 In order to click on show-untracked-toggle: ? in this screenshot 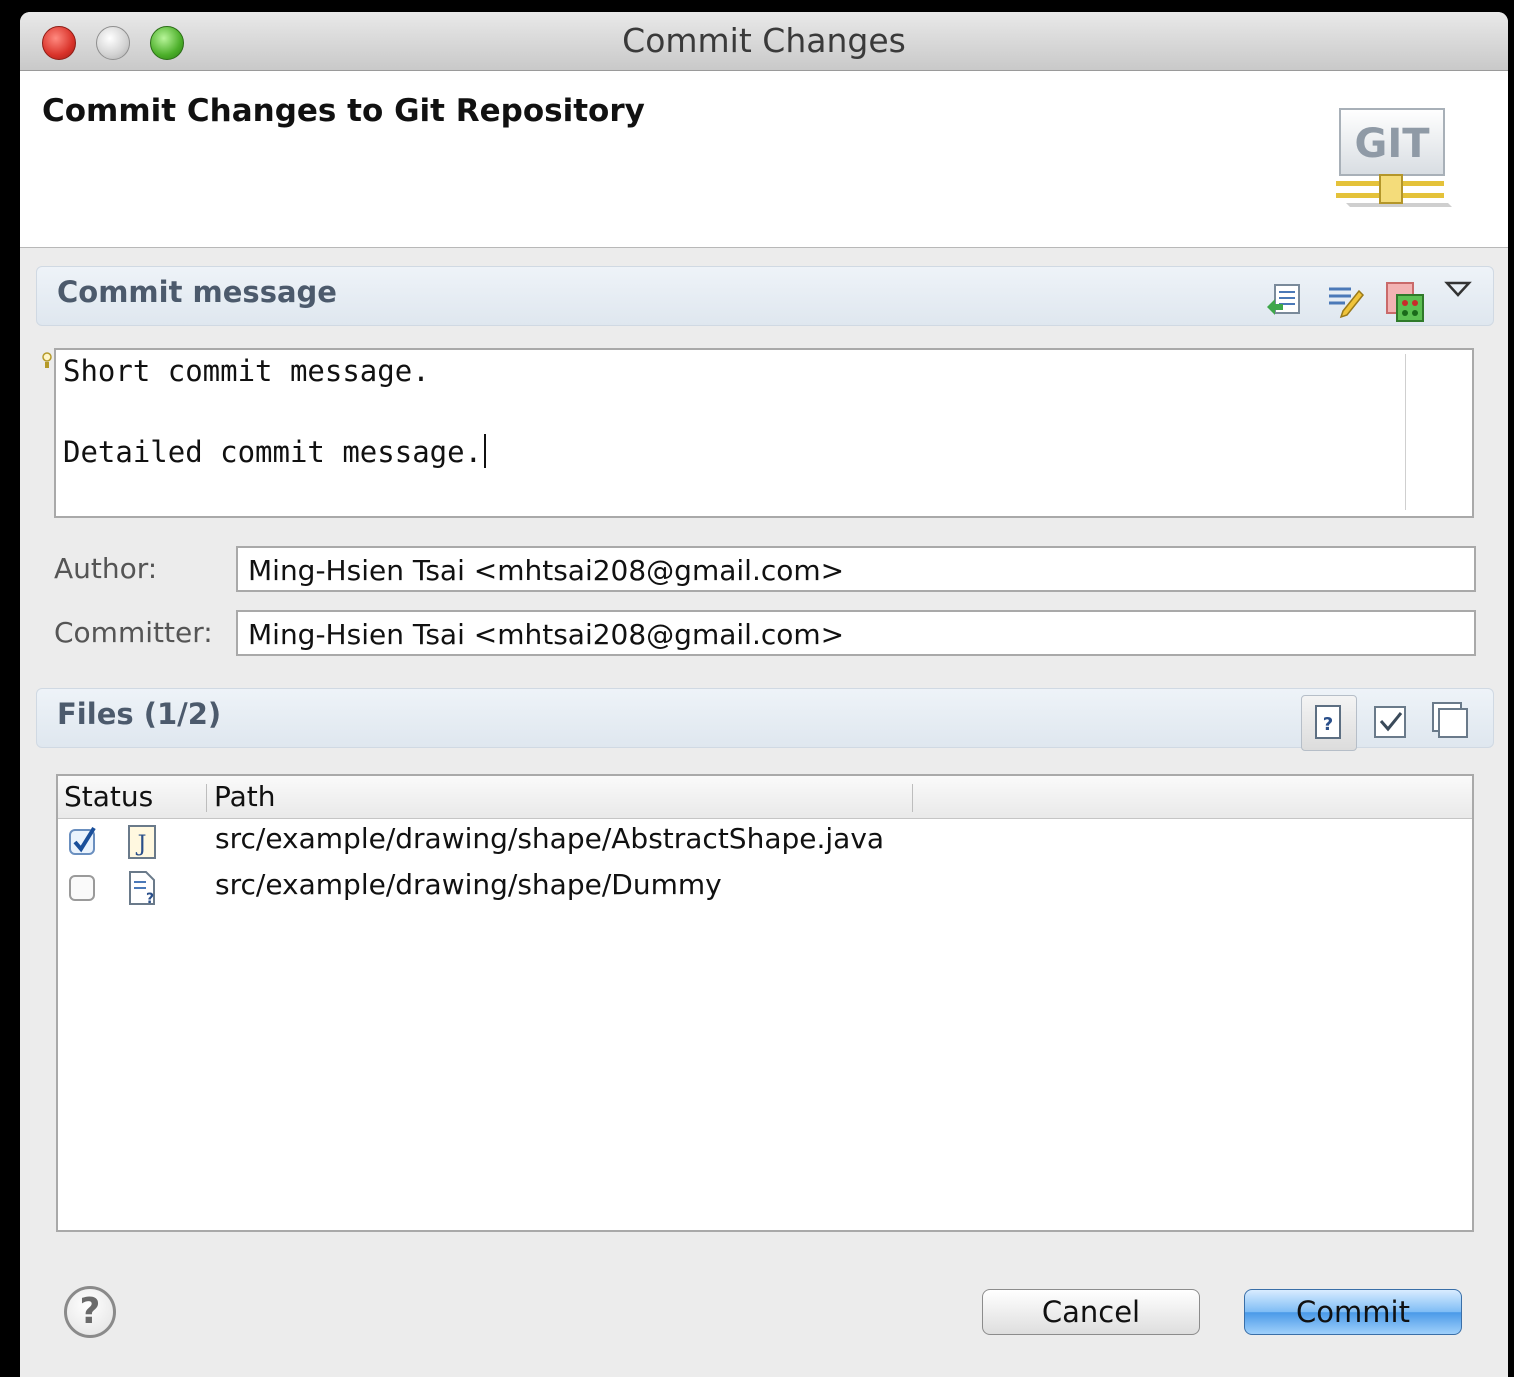, I will do `click(1329, 723)`.